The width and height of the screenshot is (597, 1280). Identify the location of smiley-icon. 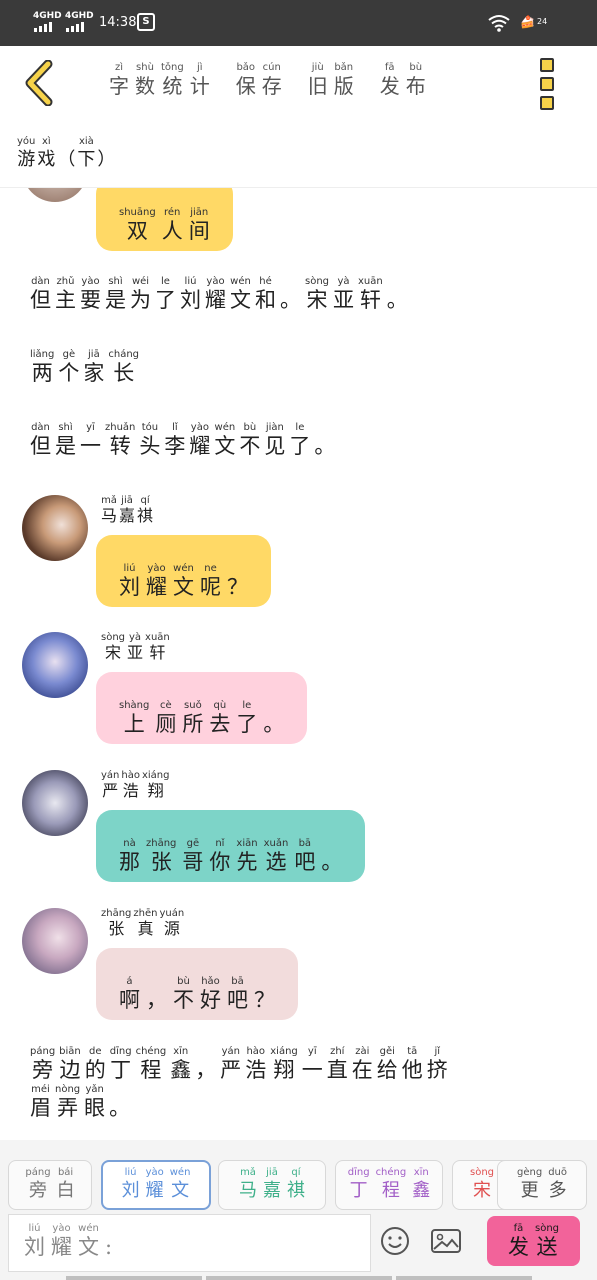
(395, 1241).